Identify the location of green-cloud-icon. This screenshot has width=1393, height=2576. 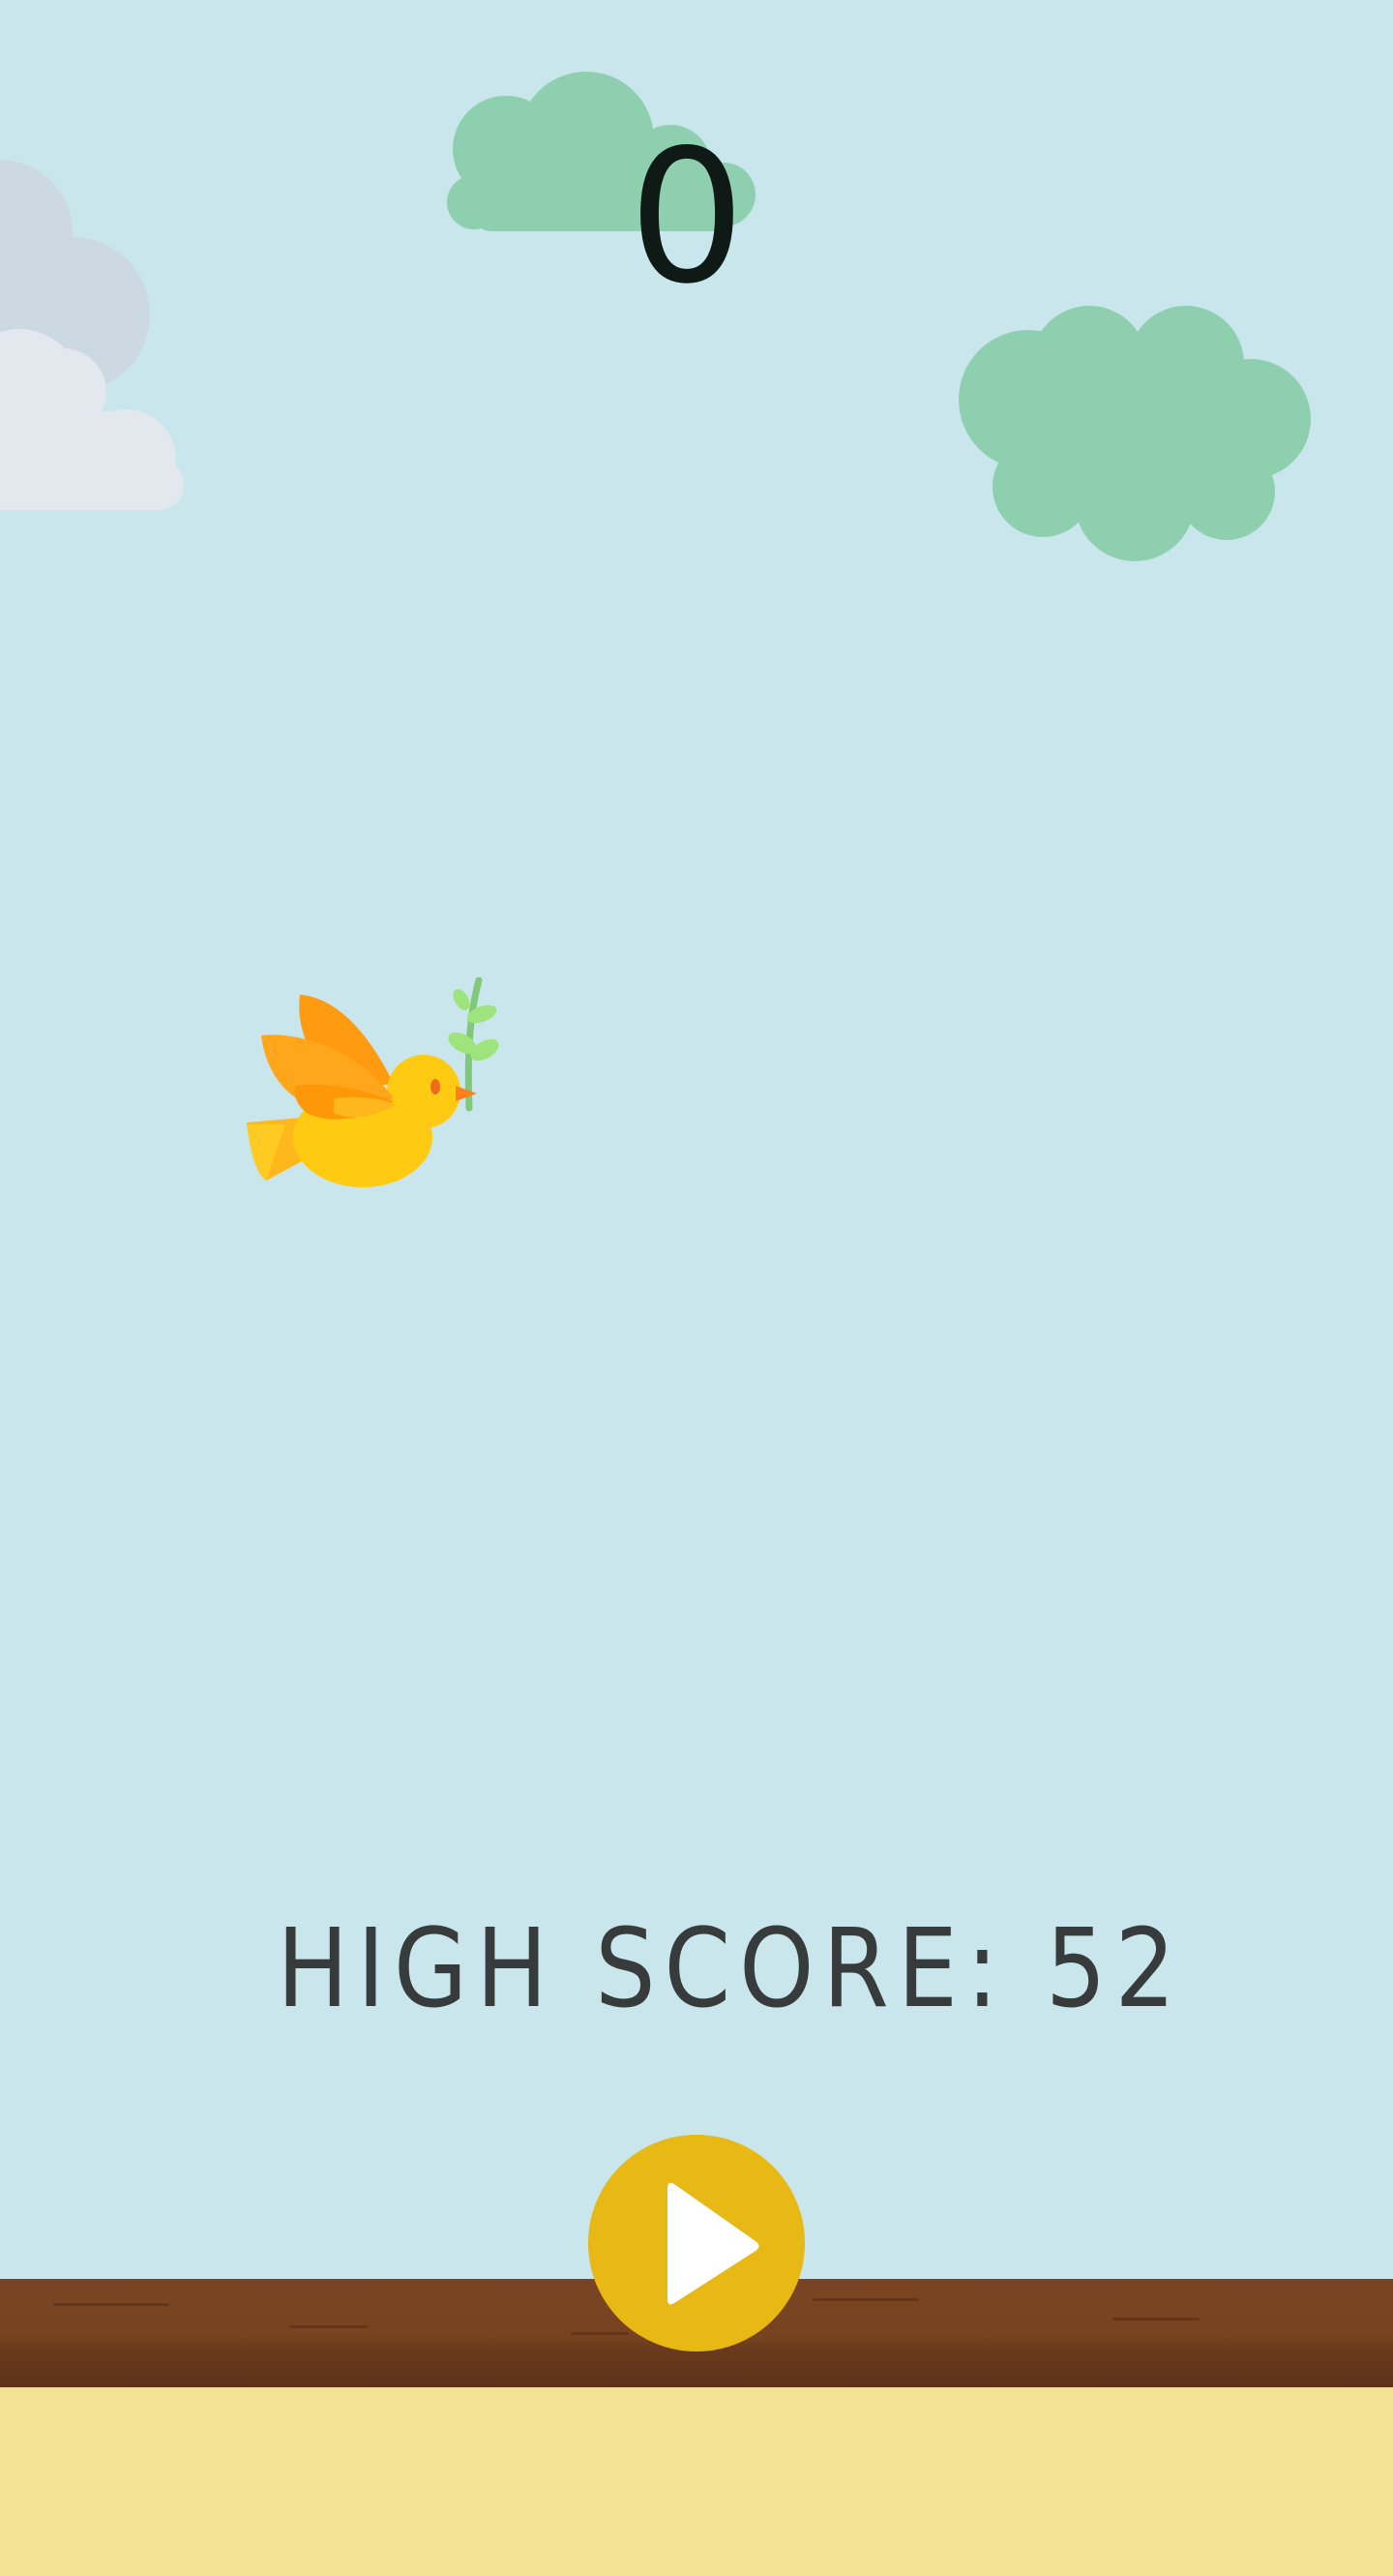
(1135, 433).